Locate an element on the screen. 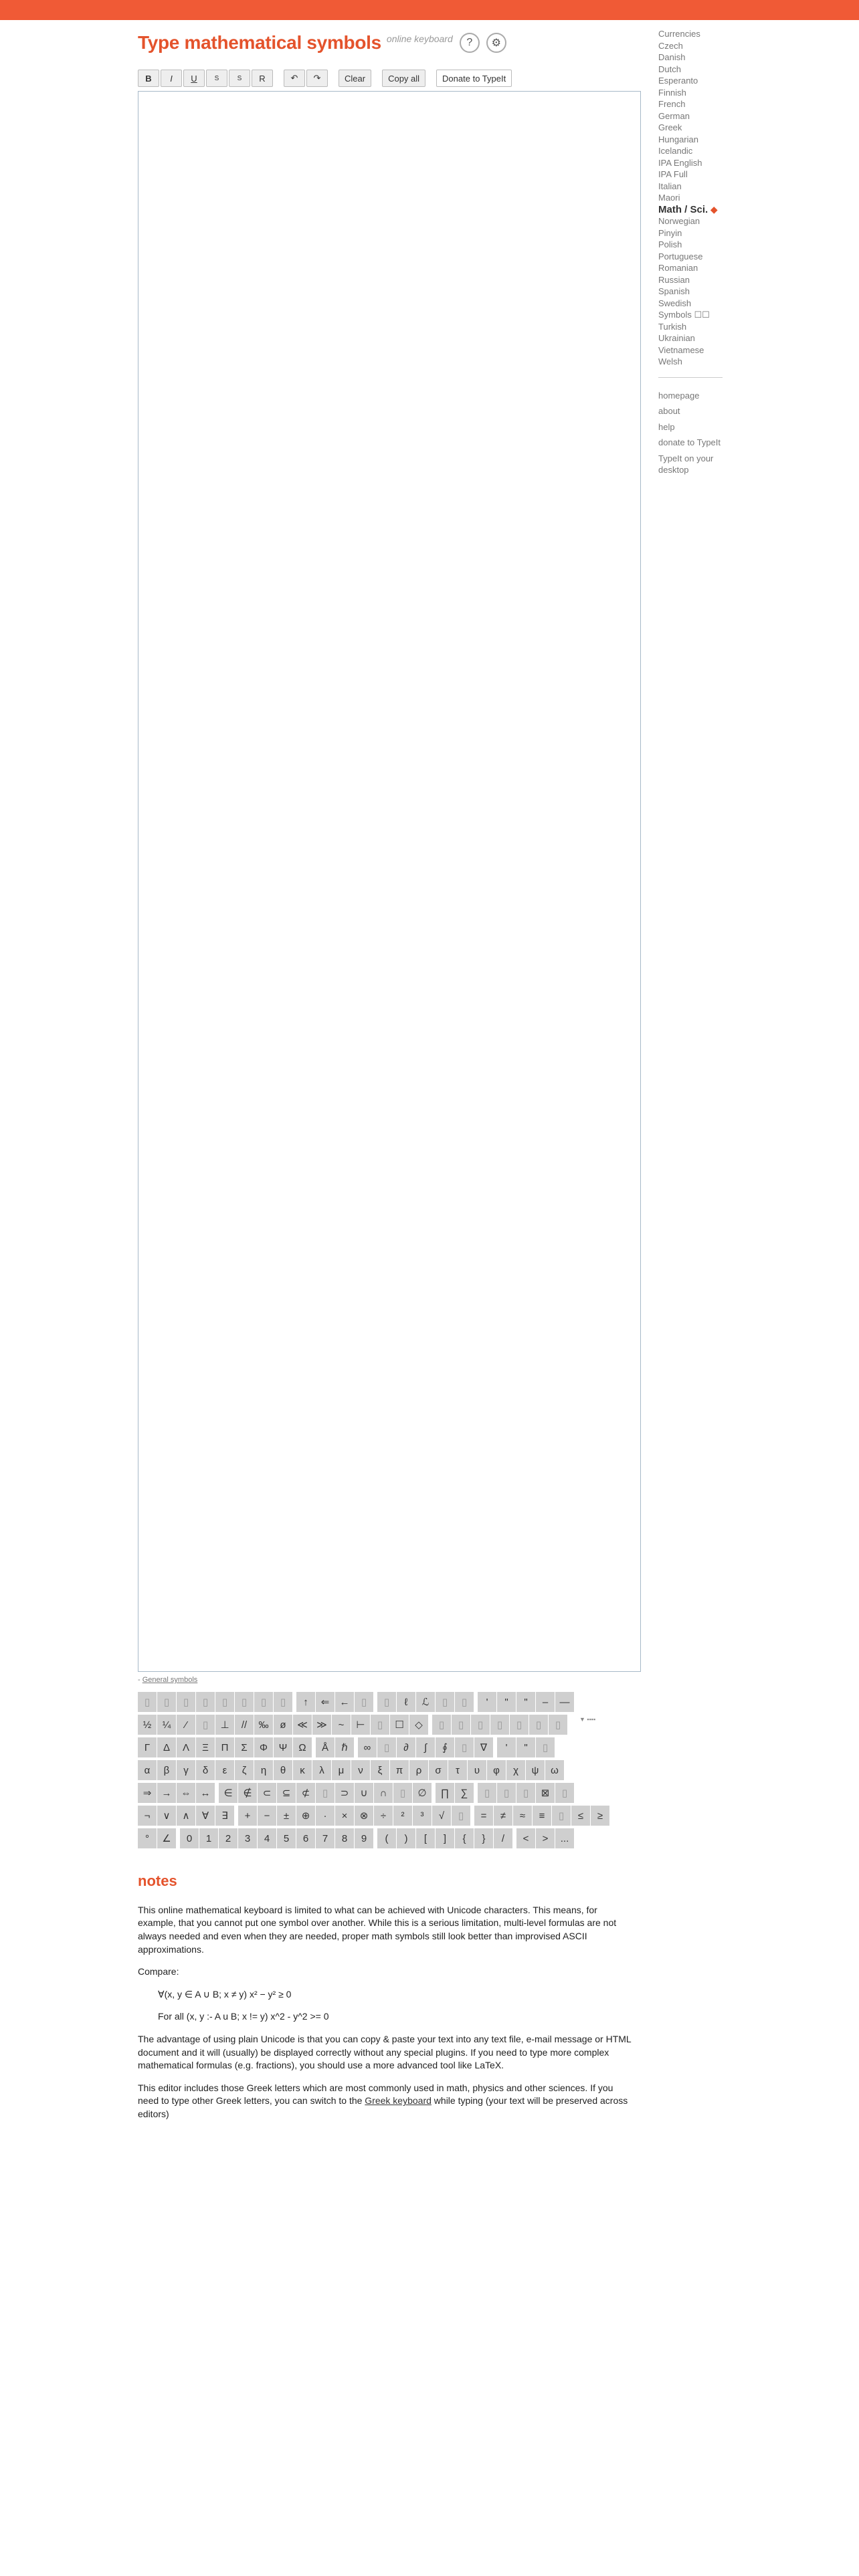  sidebar-language-link: Norwegian is located at coordinates (695, 221).